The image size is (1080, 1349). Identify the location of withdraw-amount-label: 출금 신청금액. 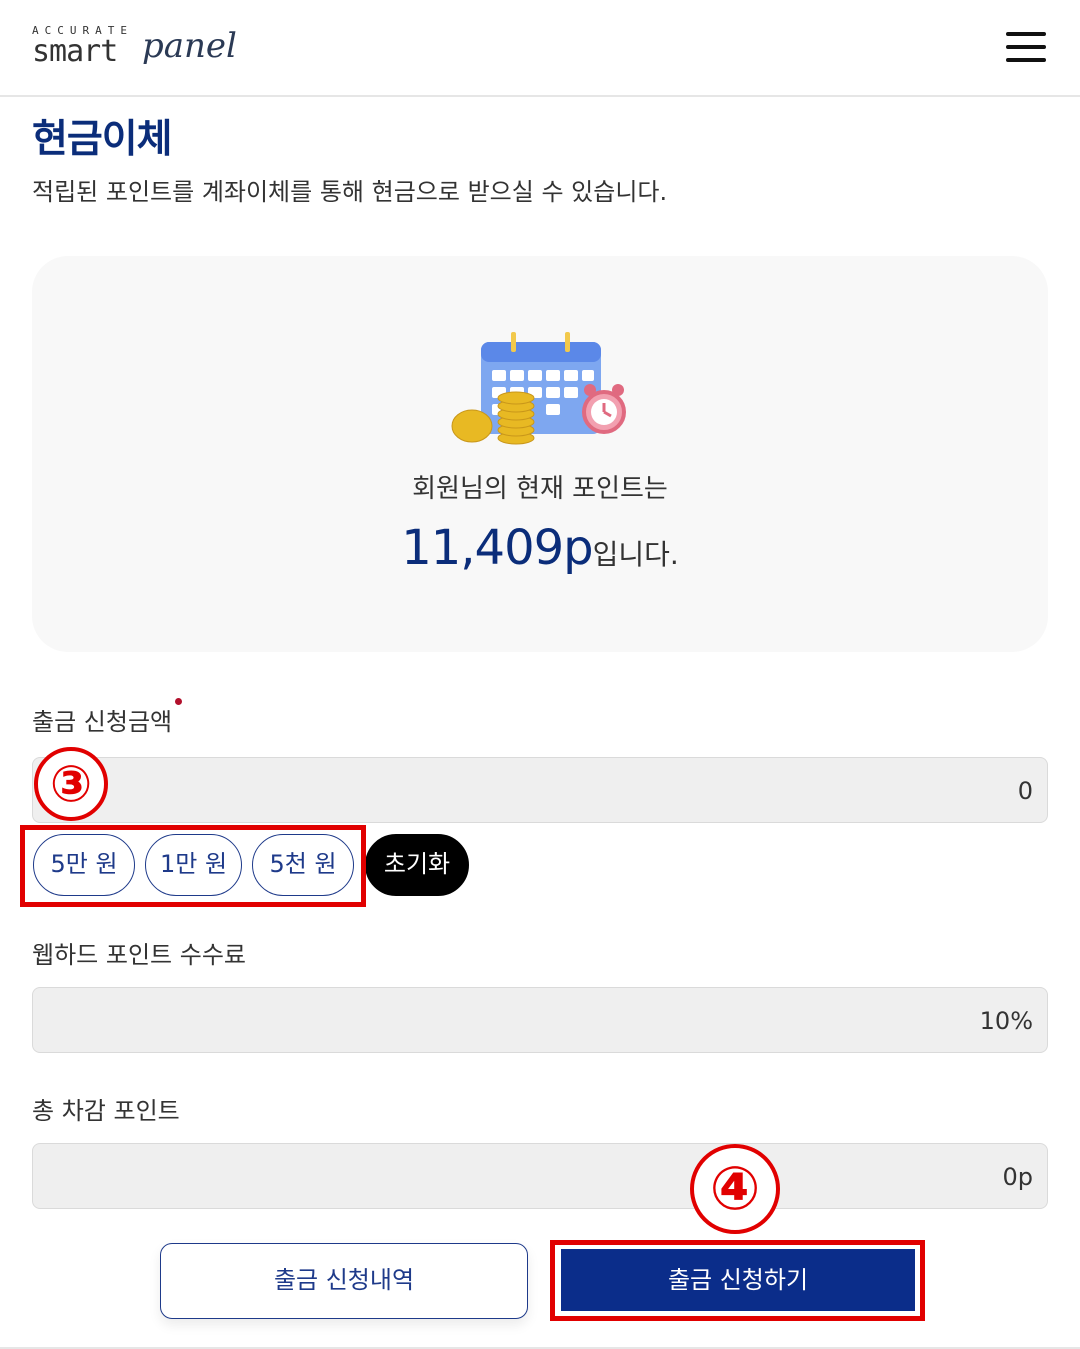
(102, 722).